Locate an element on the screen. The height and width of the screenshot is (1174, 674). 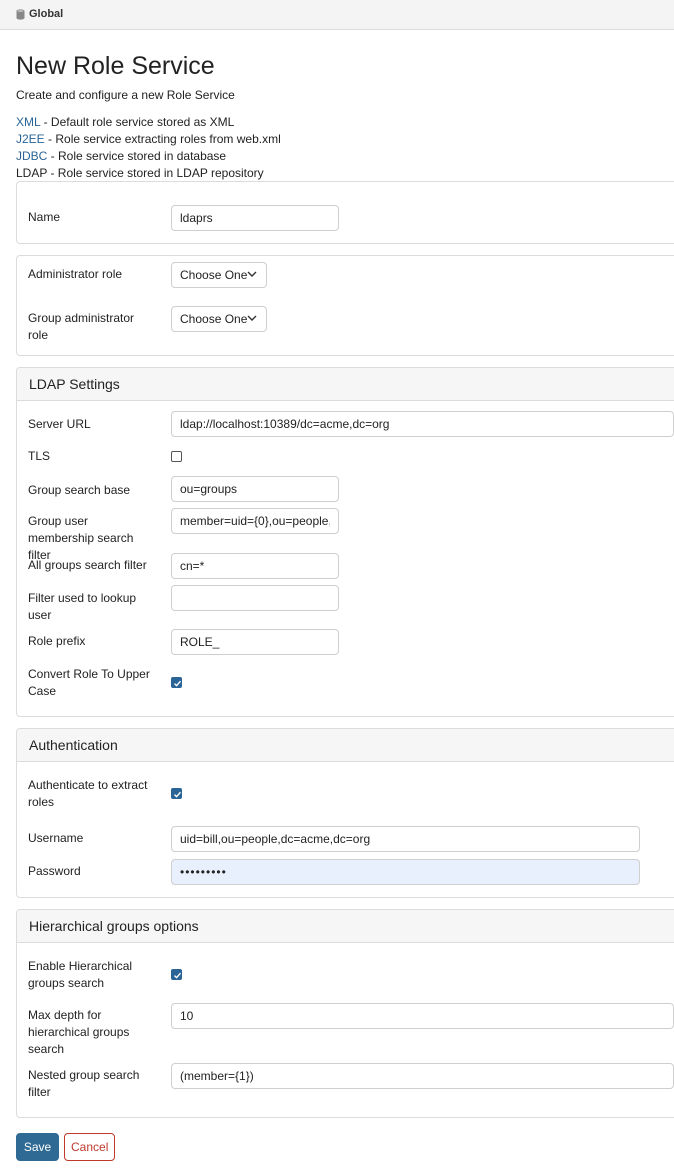
admin-role-value: Choose One is located at coordinates (214, 275).